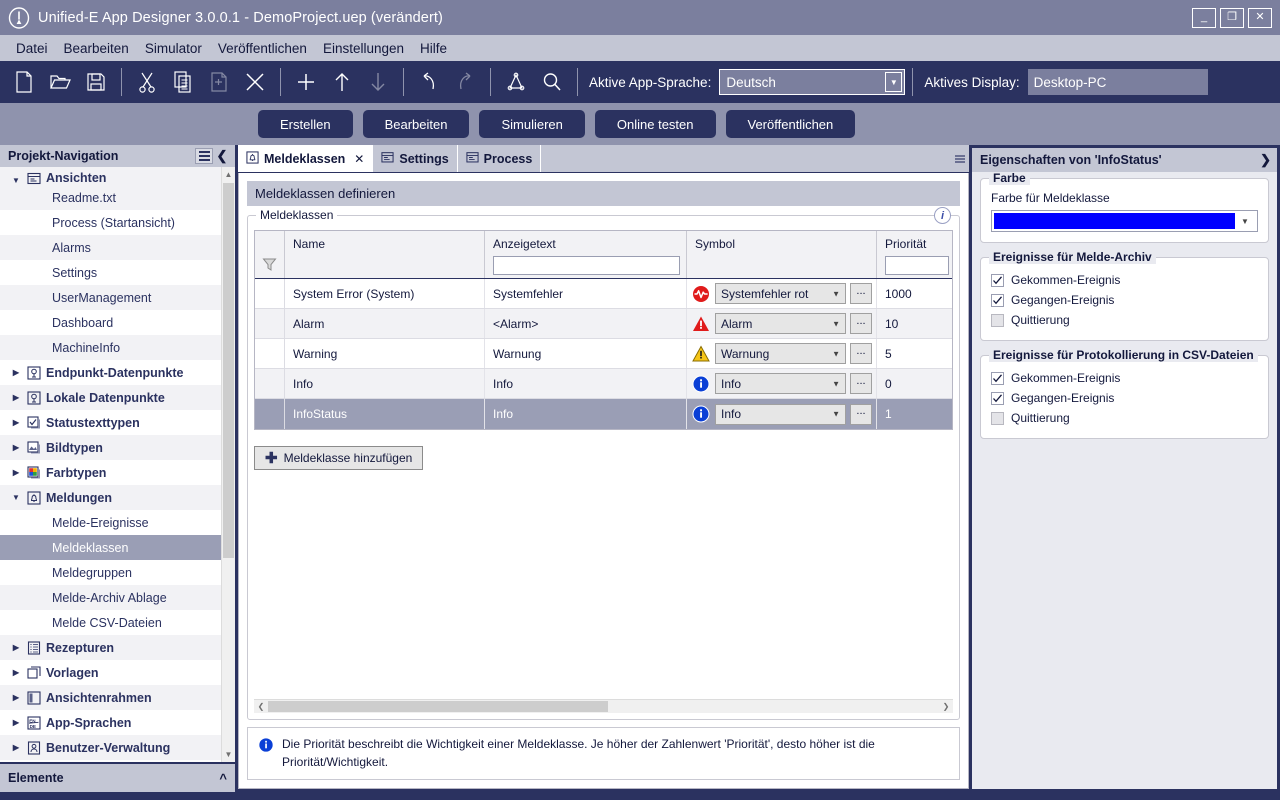 This screenshot has width=1280, height=800. I want to click on checkbox-archiv-gekommen: Gekommen-Ereignis, so click(1124, 280).